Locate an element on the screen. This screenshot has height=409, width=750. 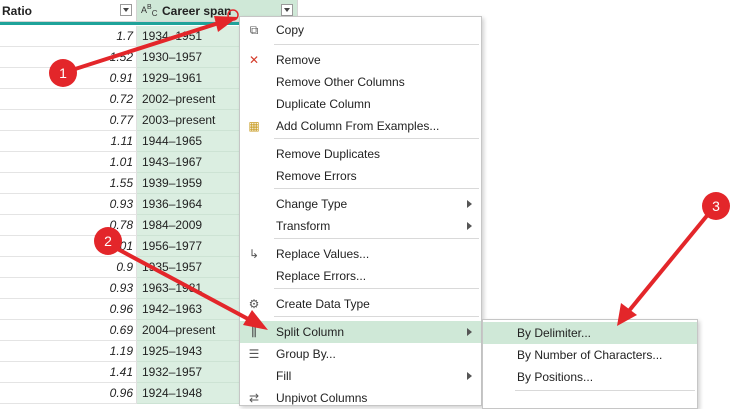
unpivot-icon: ⇄ is located at coordinates (254, 398).